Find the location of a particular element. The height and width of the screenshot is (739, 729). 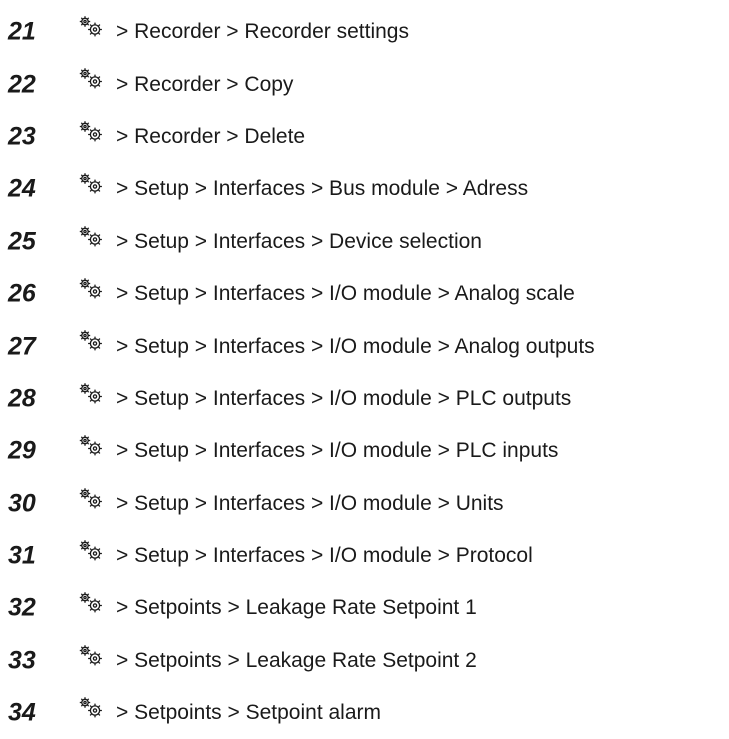

menu-path-entry: 21 > Recorder > Recorder settings is located at coordinates (364, 32).